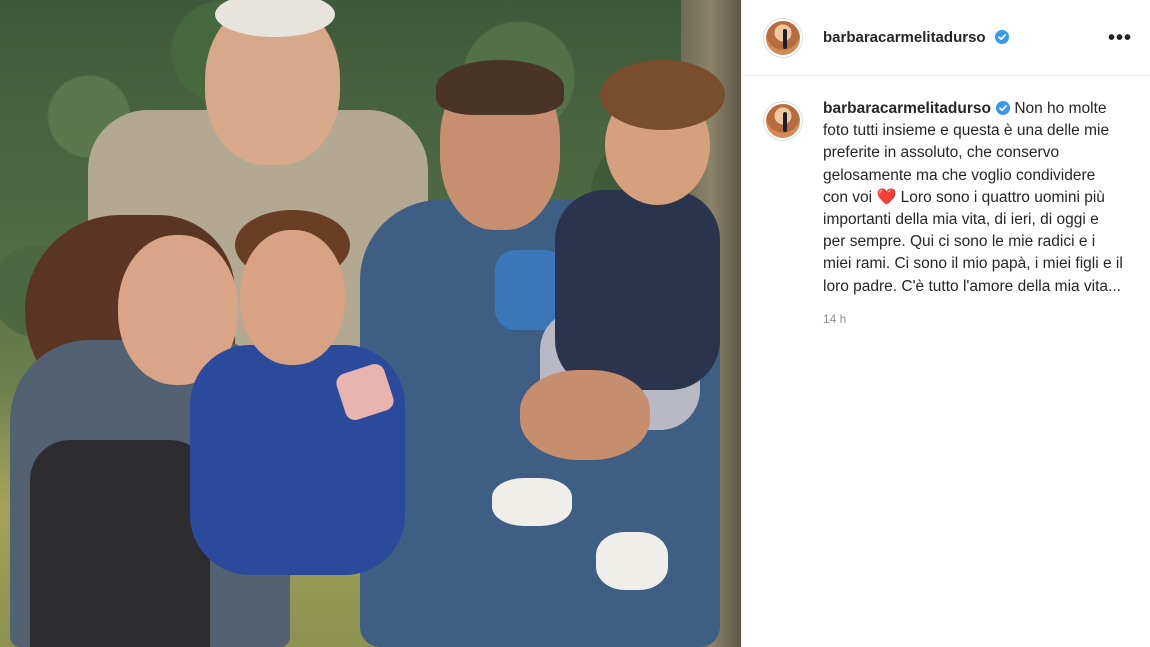  Describe the element at coordinates (585, 415) in the screenshot. I see `photo-figure-hands` at that location.